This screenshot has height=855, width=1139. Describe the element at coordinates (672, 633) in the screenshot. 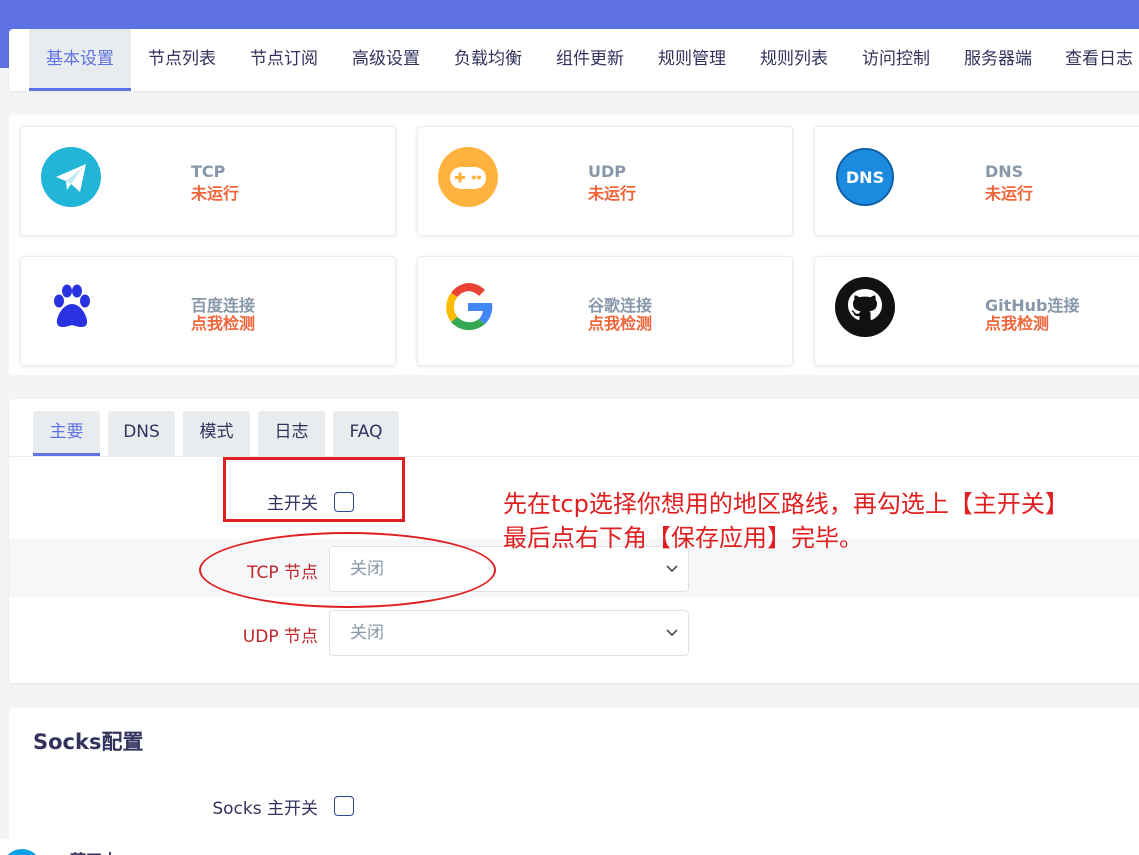

I see `chevron-down-icon` at that location.